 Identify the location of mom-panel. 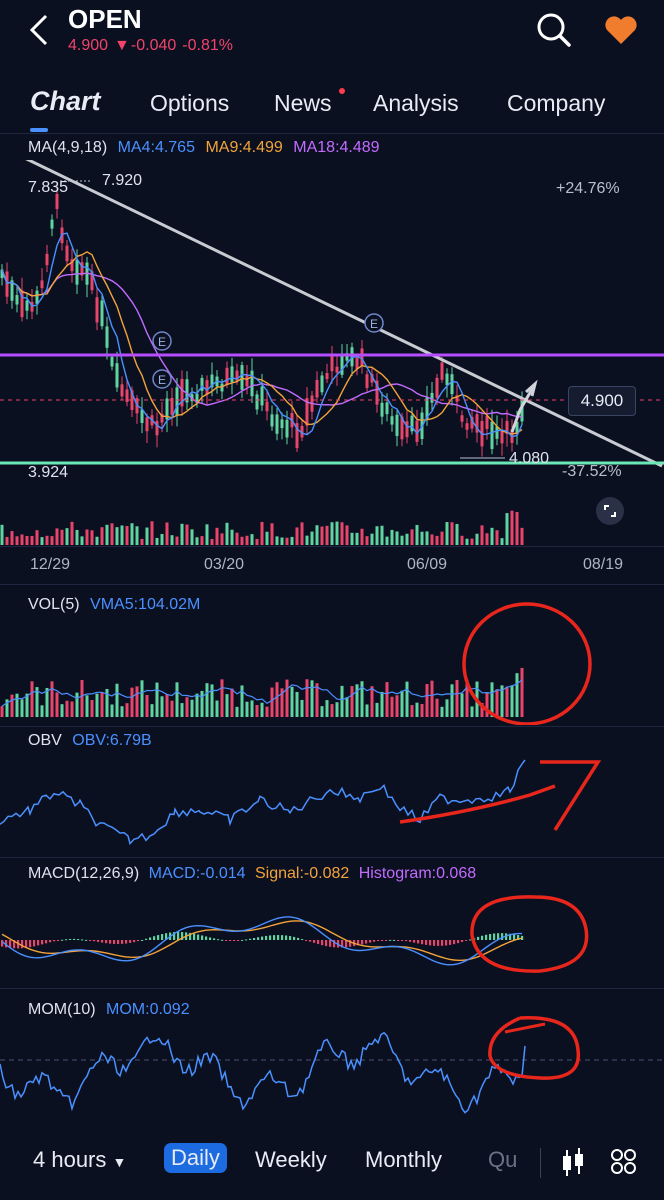
(332, 1067).